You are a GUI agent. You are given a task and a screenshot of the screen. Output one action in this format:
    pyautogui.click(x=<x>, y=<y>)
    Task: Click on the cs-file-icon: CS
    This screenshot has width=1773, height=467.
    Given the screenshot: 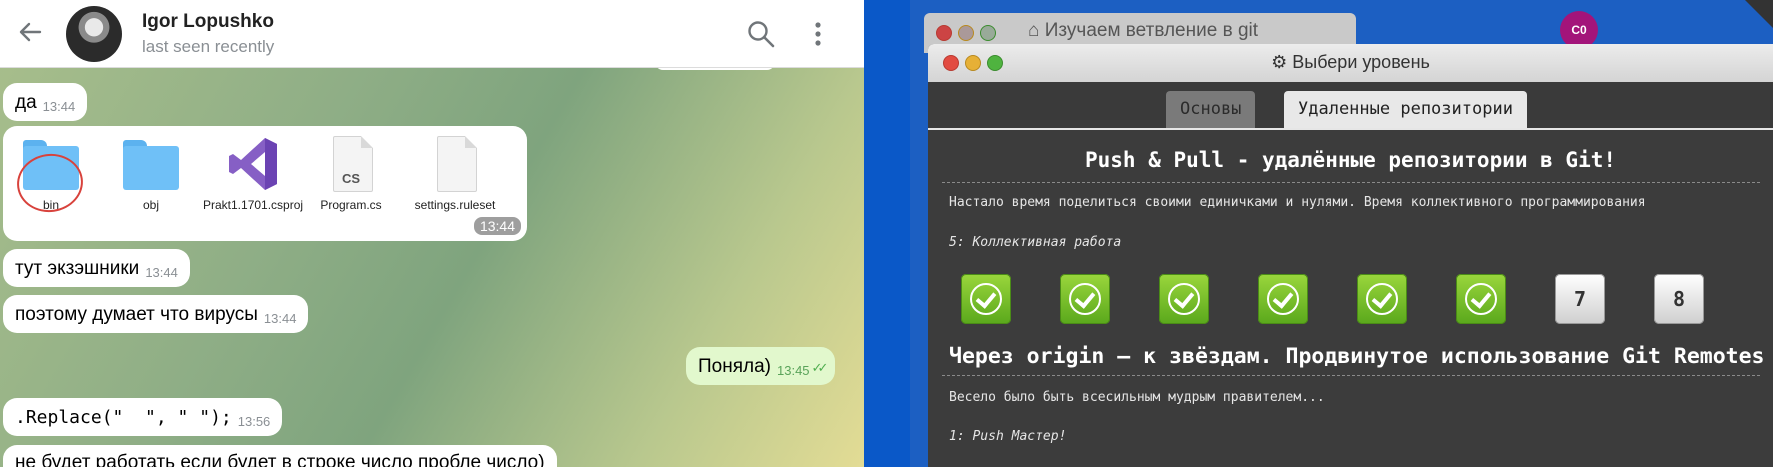 What is the action you would take?
    pyautogui.click(x=351, y=164)
    